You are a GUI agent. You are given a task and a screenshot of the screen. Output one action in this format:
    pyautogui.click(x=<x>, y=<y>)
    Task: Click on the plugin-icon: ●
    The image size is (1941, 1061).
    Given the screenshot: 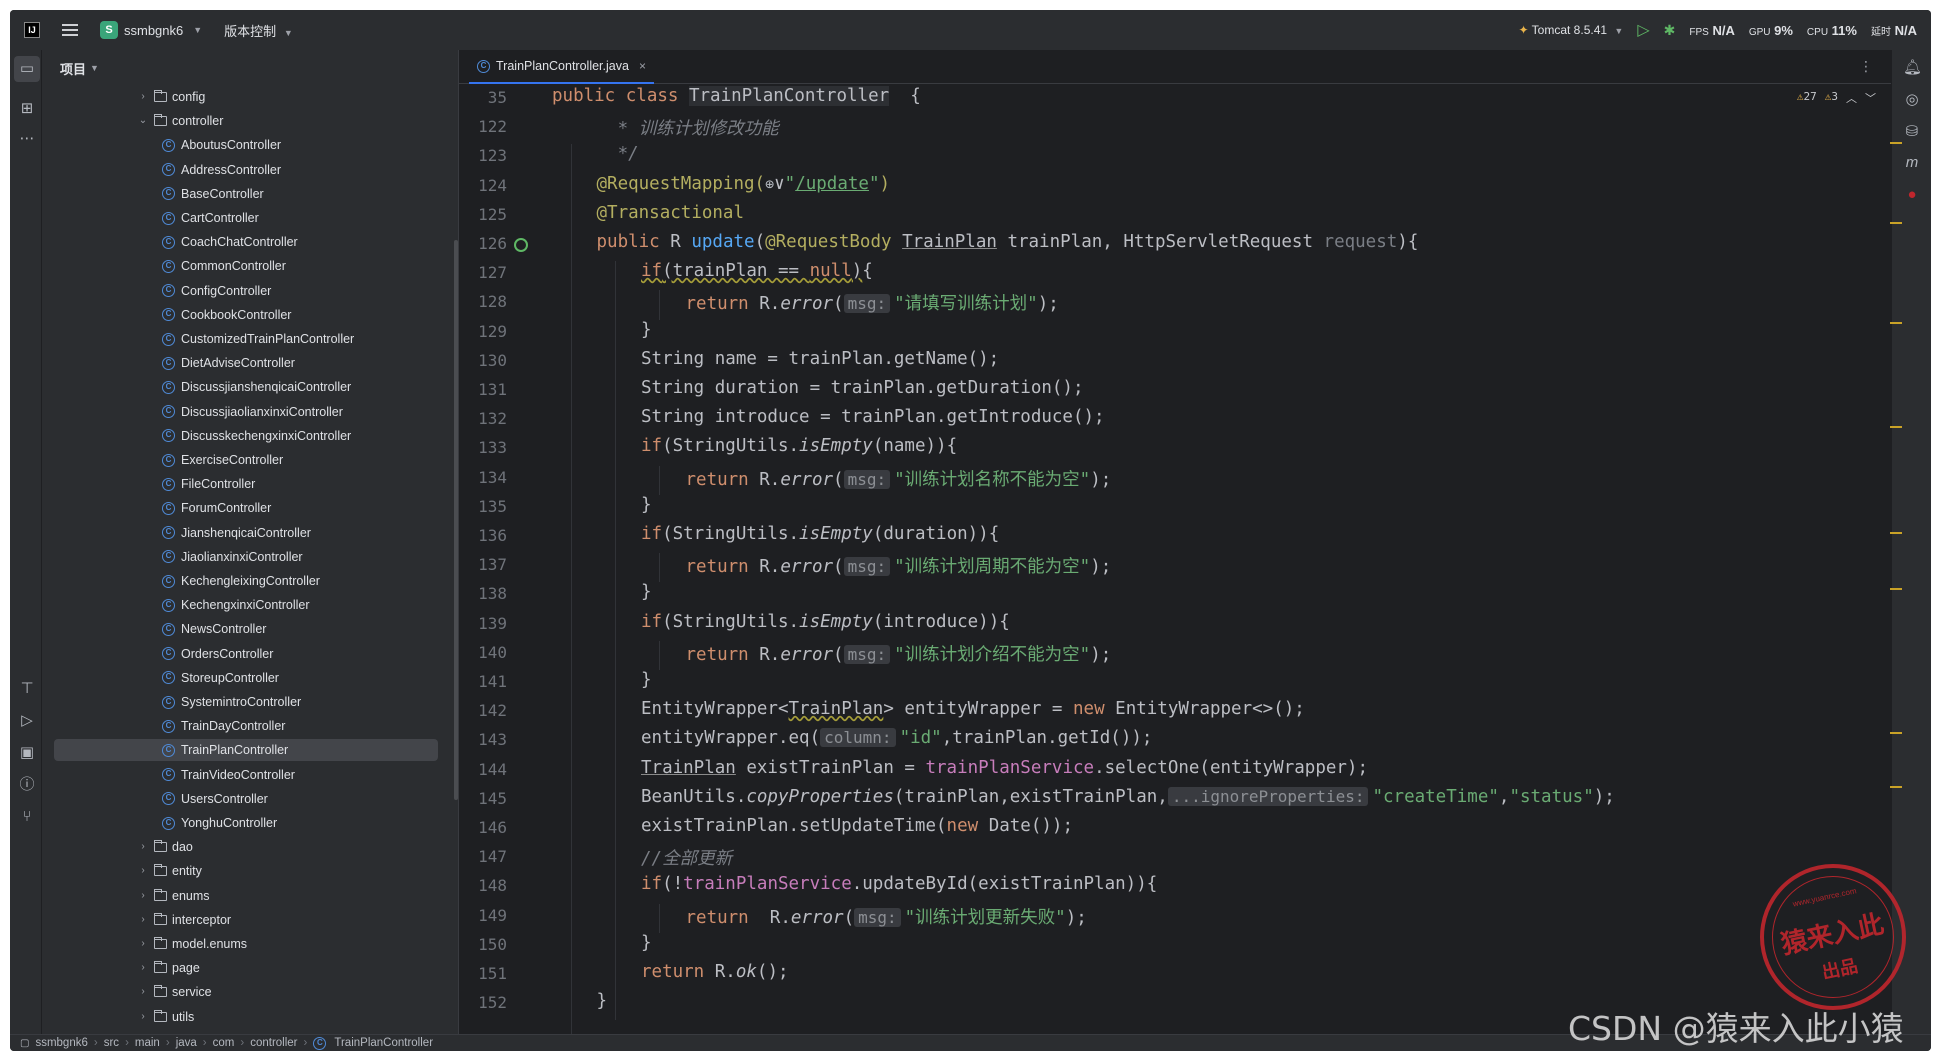 What is the action you would take?
    pyautogui.click(x=1912, y=194)
    